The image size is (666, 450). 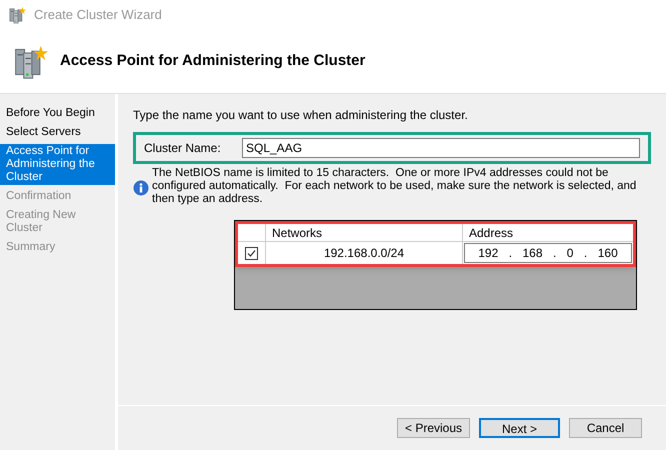 What do you see at coordinates (213, 61) in the screenshot?
I see `page-title: Access Point for Administering the Cluster` at bounding box center [213, 61].